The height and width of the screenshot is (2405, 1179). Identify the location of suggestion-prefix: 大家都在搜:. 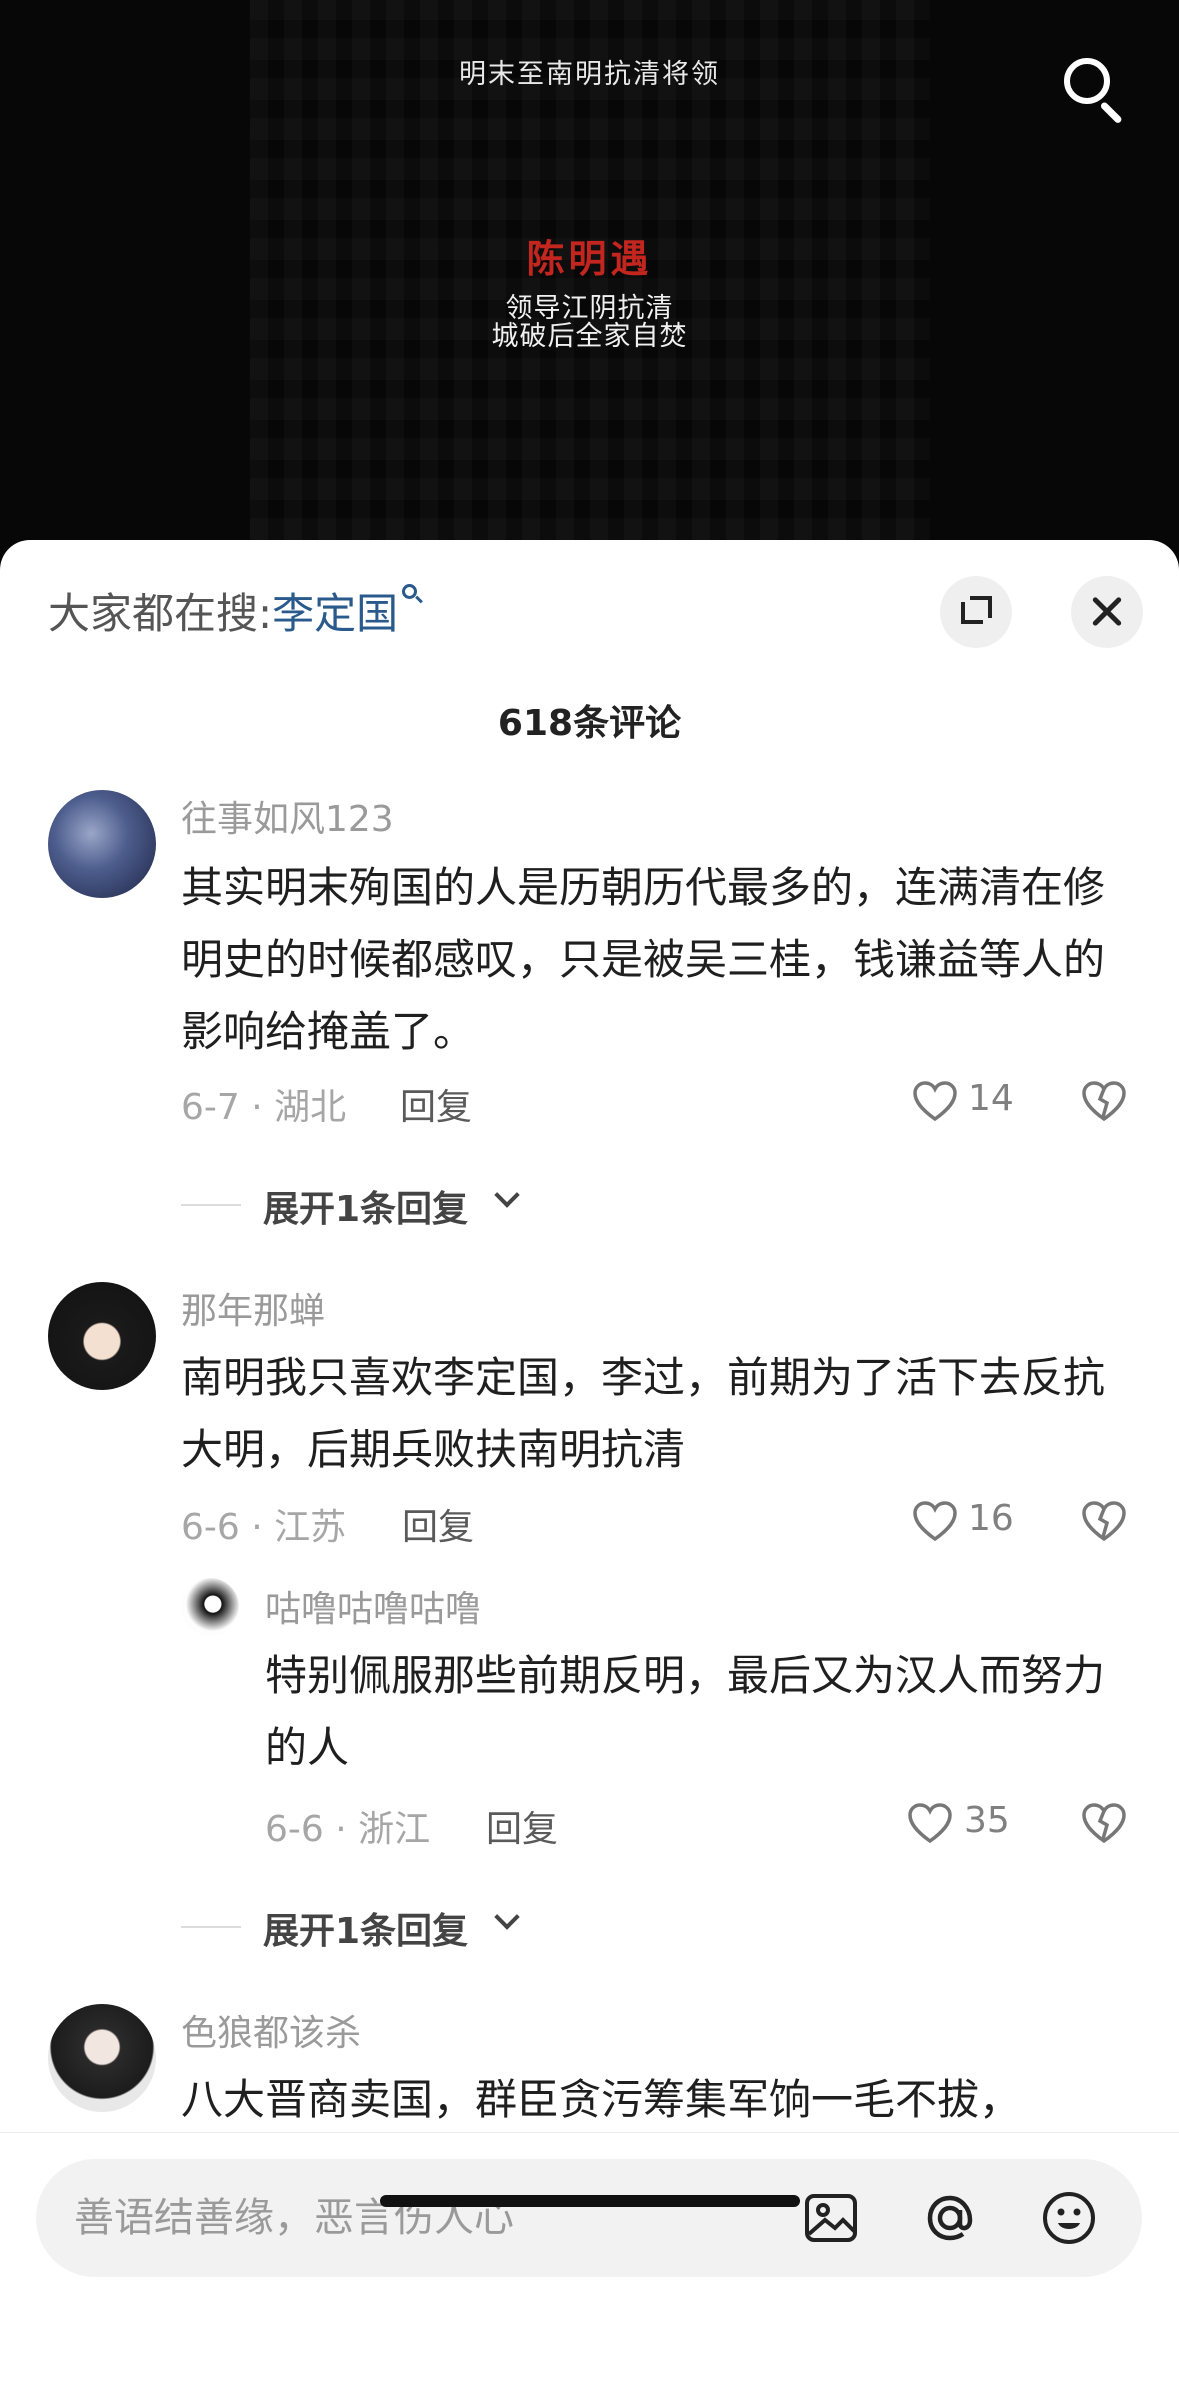
(160, 613).